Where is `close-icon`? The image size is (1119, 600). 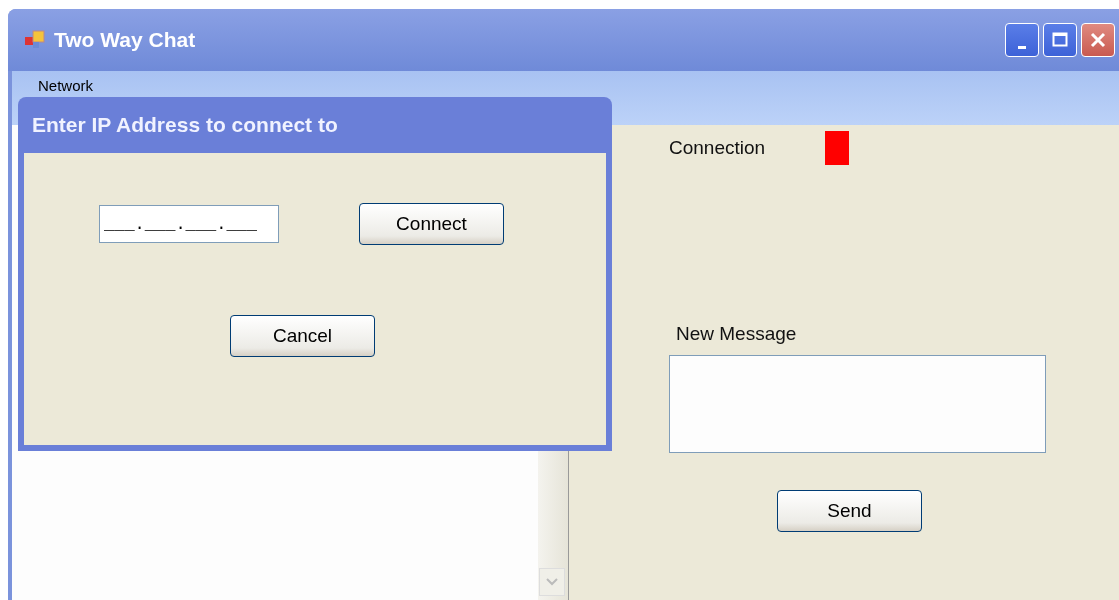 close-icon is located at coordinates (1098, 40).